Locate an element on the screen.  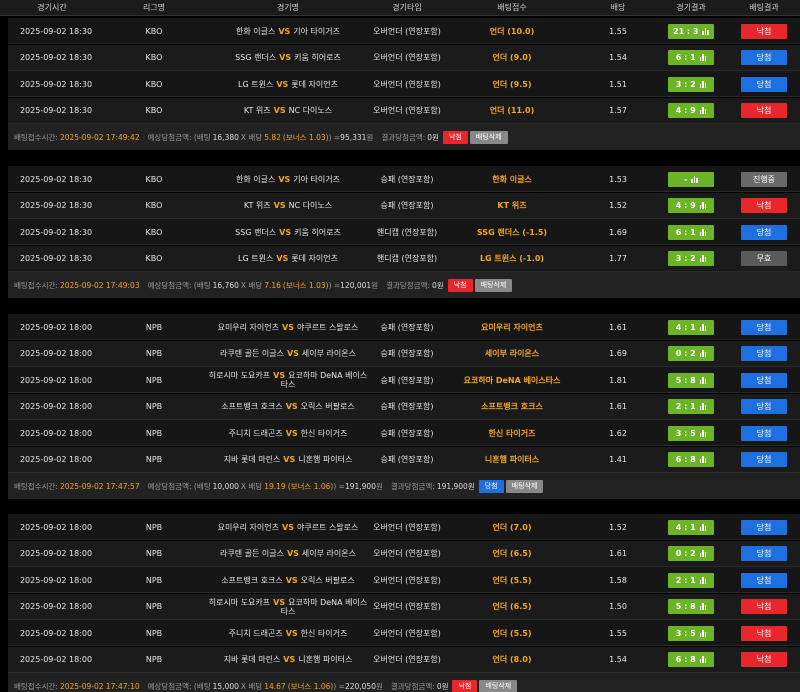
match-teams: SSG 랜더스 VS 키움 히어로즈 is located at coordinates (288, 57).